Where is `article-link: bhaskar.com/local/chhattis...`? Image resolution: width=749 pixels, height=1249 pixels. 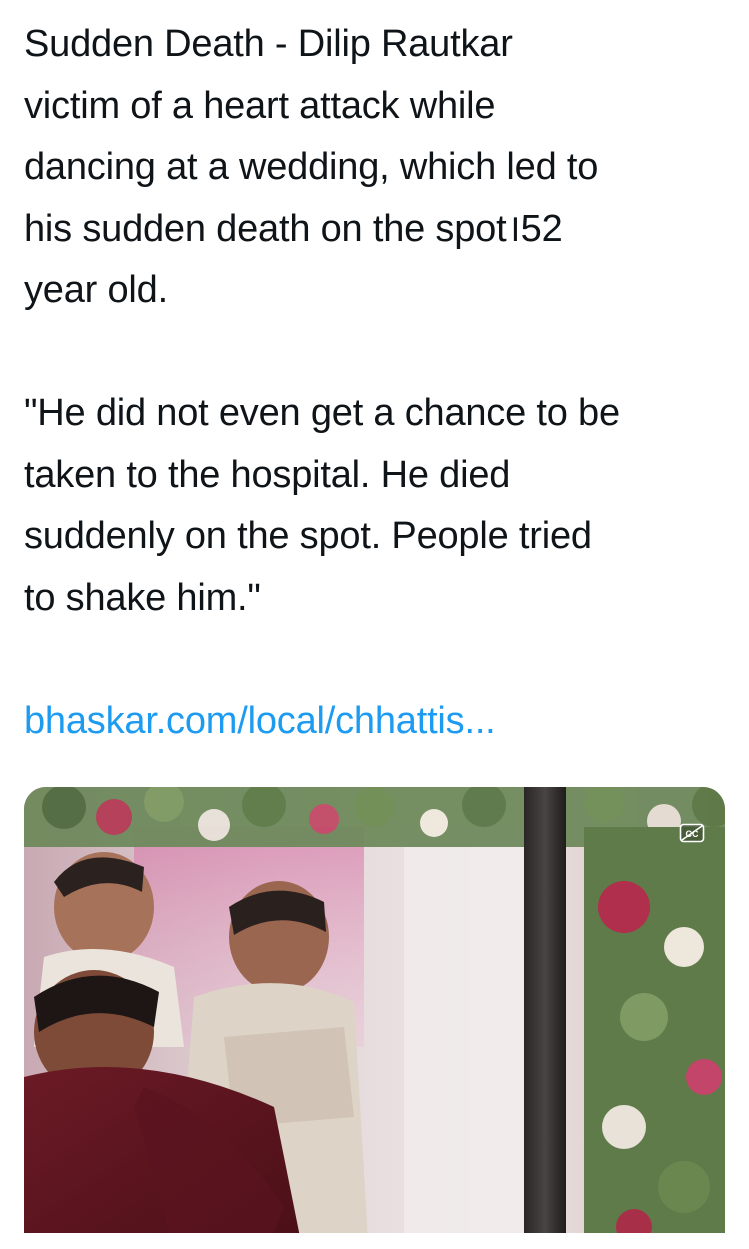 article-link: bhaskar.com/local/chhattis... is located at coordinates (374, 722).